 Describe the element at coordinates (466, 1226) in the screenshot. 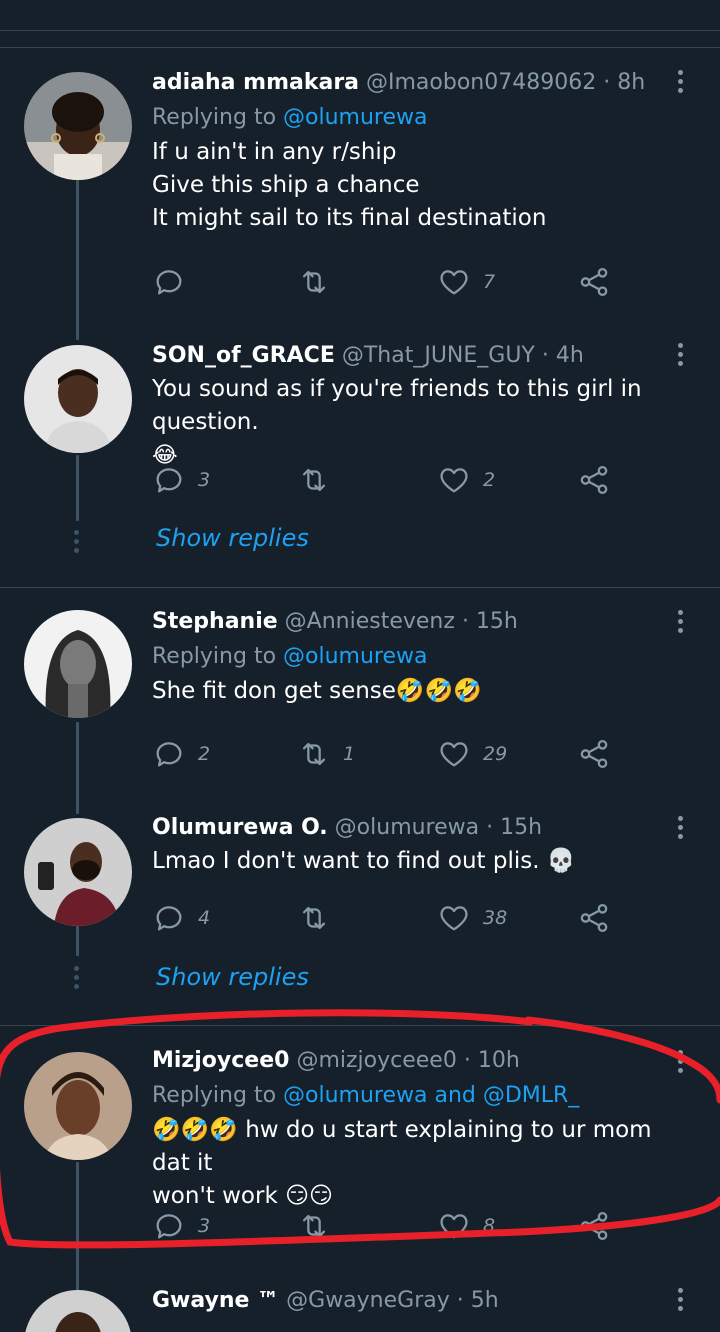

I see `like-button: 8` at that location.